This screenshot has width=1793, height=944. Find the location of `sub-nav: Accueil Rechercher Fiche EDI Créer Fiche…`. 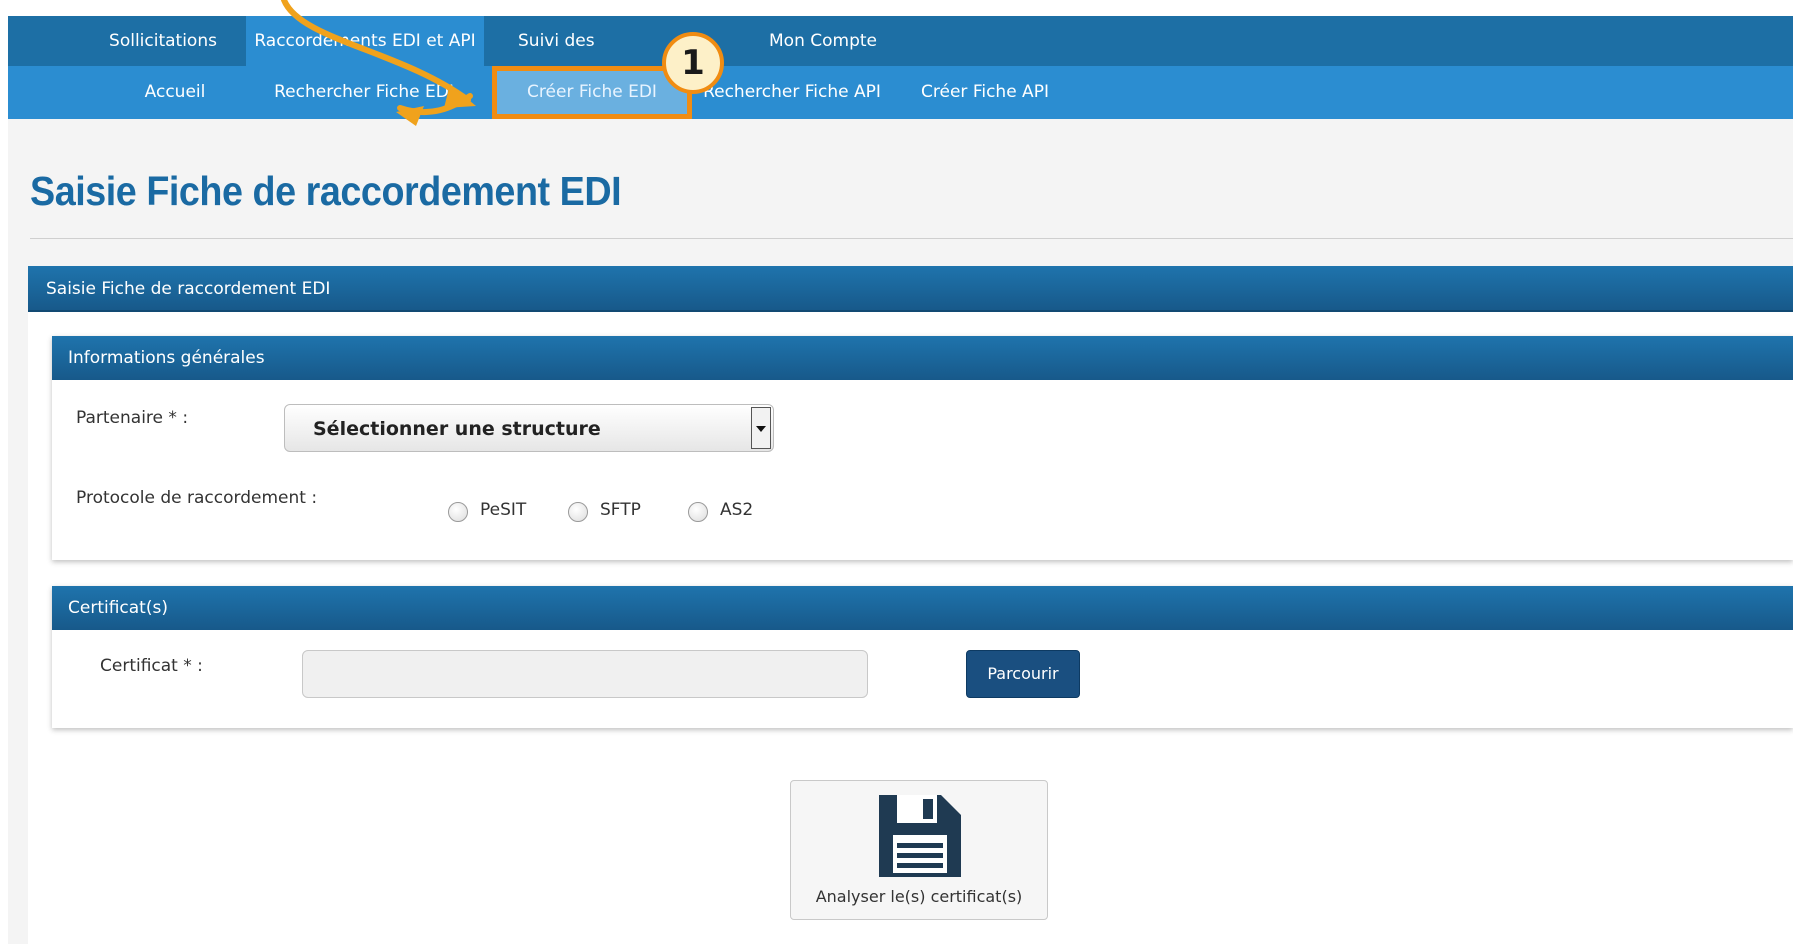

sub-nav: Accueil Rechercher Fiche EDI Créer Fiche… is located at coordinates (900, 92).